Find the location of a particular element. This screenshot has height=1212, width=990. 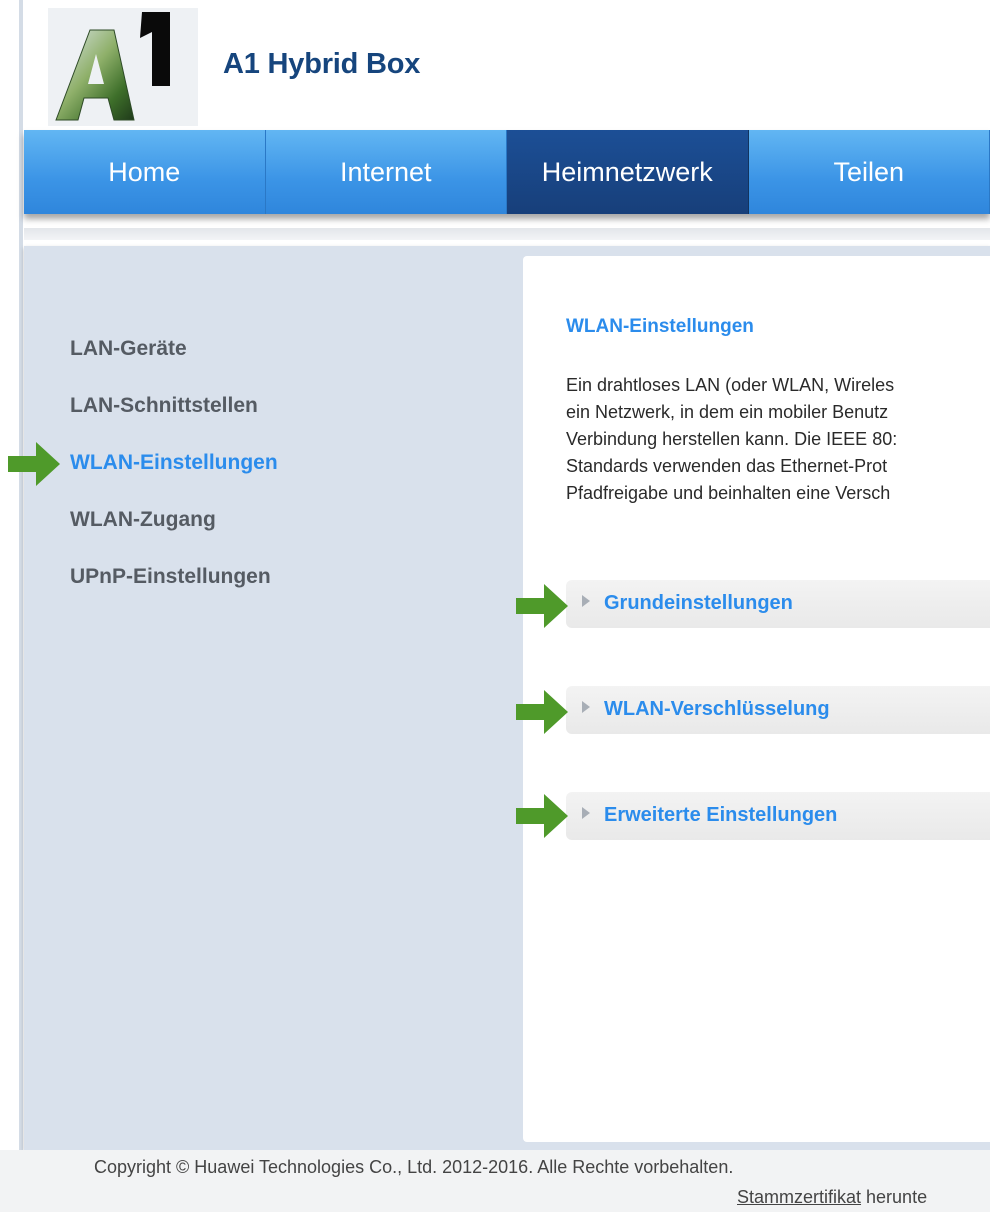

section-label: Grundeinstellungen is located at coordinates (698, 603).